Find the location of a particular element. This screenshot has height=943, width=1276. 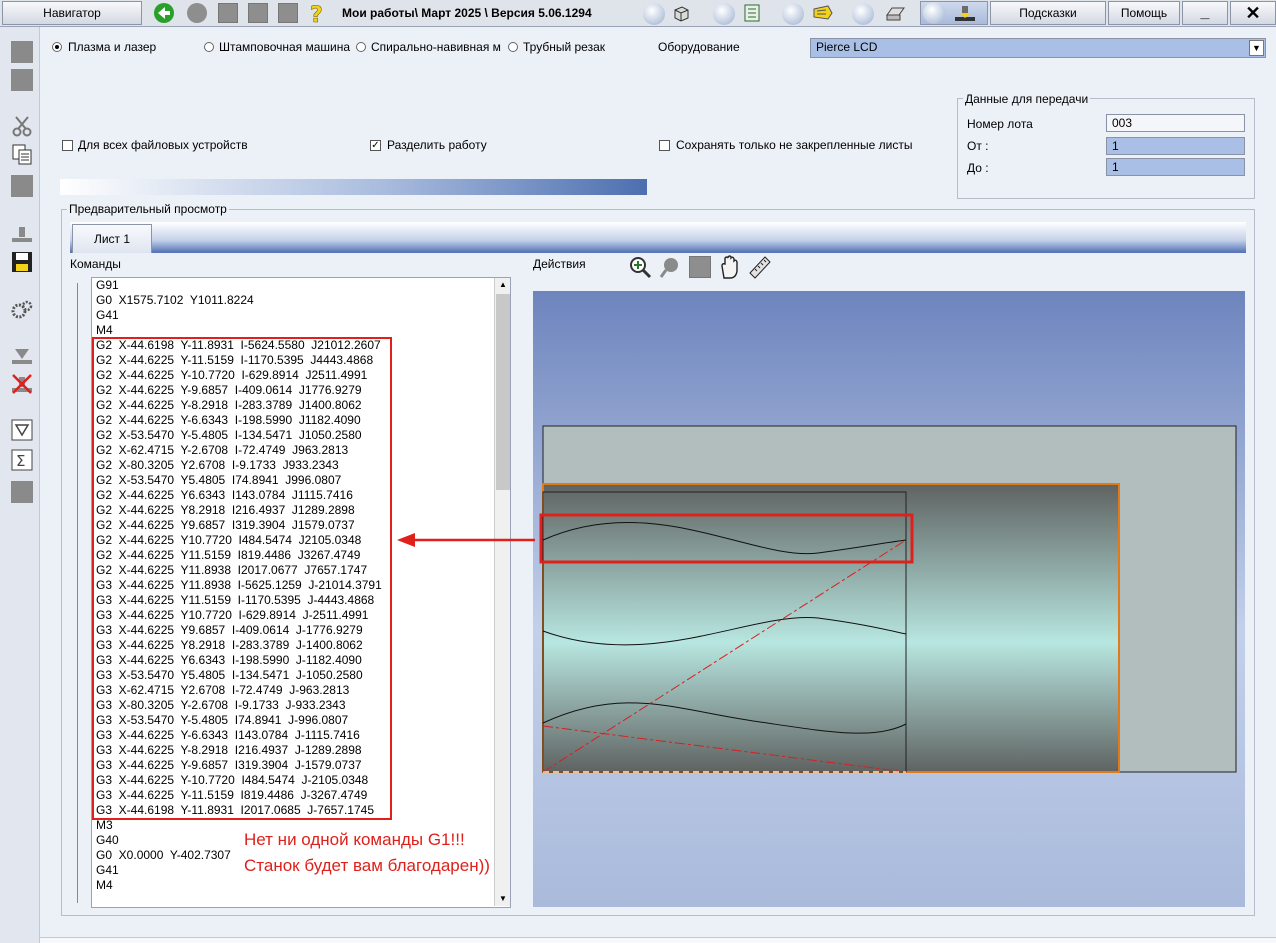

scrollbar-thumb is located at coordinates (503, 392).